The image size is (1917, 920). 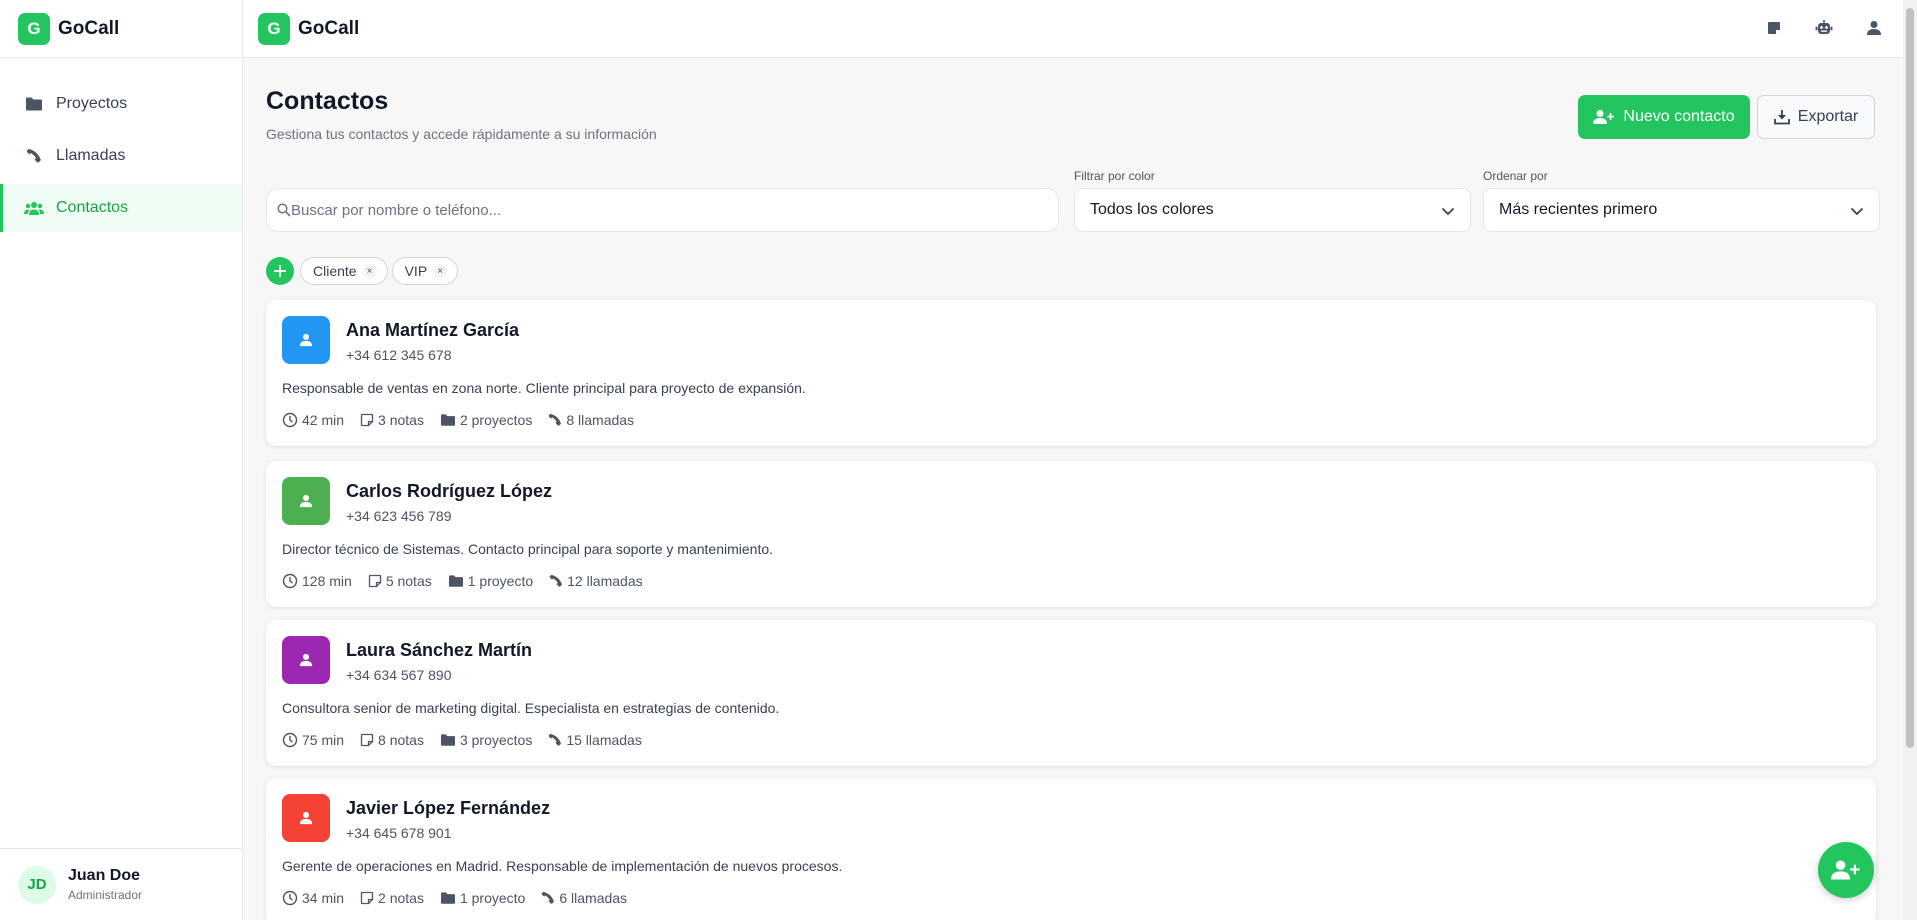 I want to click on plus-icon, so click(x=280, y=271).